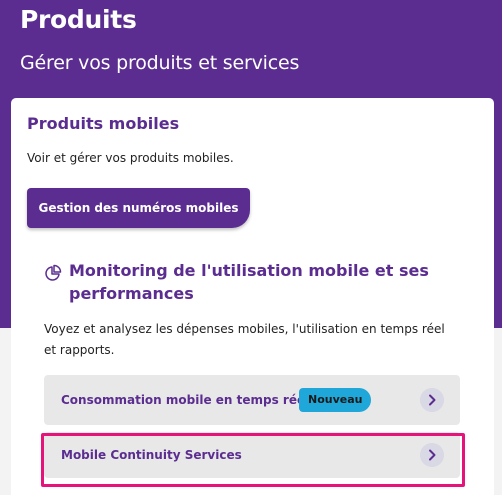  What do you see at coordinates (138, 208) in the screenshot?
I see `manage-mobile-numbers-button: Gestion des numéros mobiles` at bounding box center [138, 208].